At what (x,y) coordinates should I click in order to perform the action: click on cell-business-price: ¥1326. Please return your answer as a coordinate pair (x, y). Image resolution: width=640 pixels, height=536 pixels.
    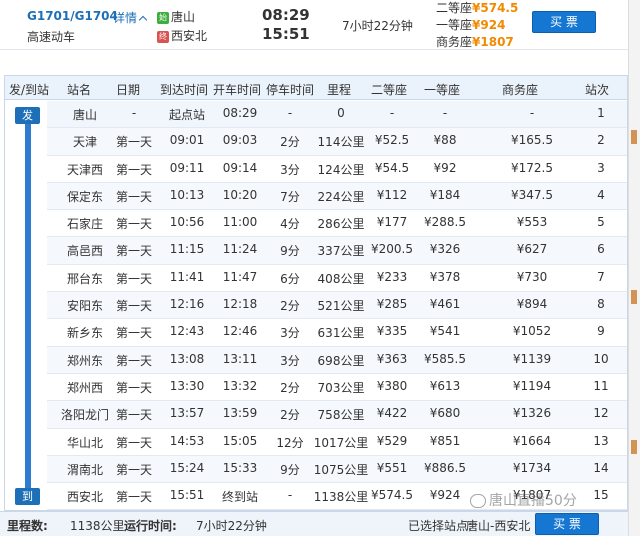
    Looking at the image, I should click on (532, 413).